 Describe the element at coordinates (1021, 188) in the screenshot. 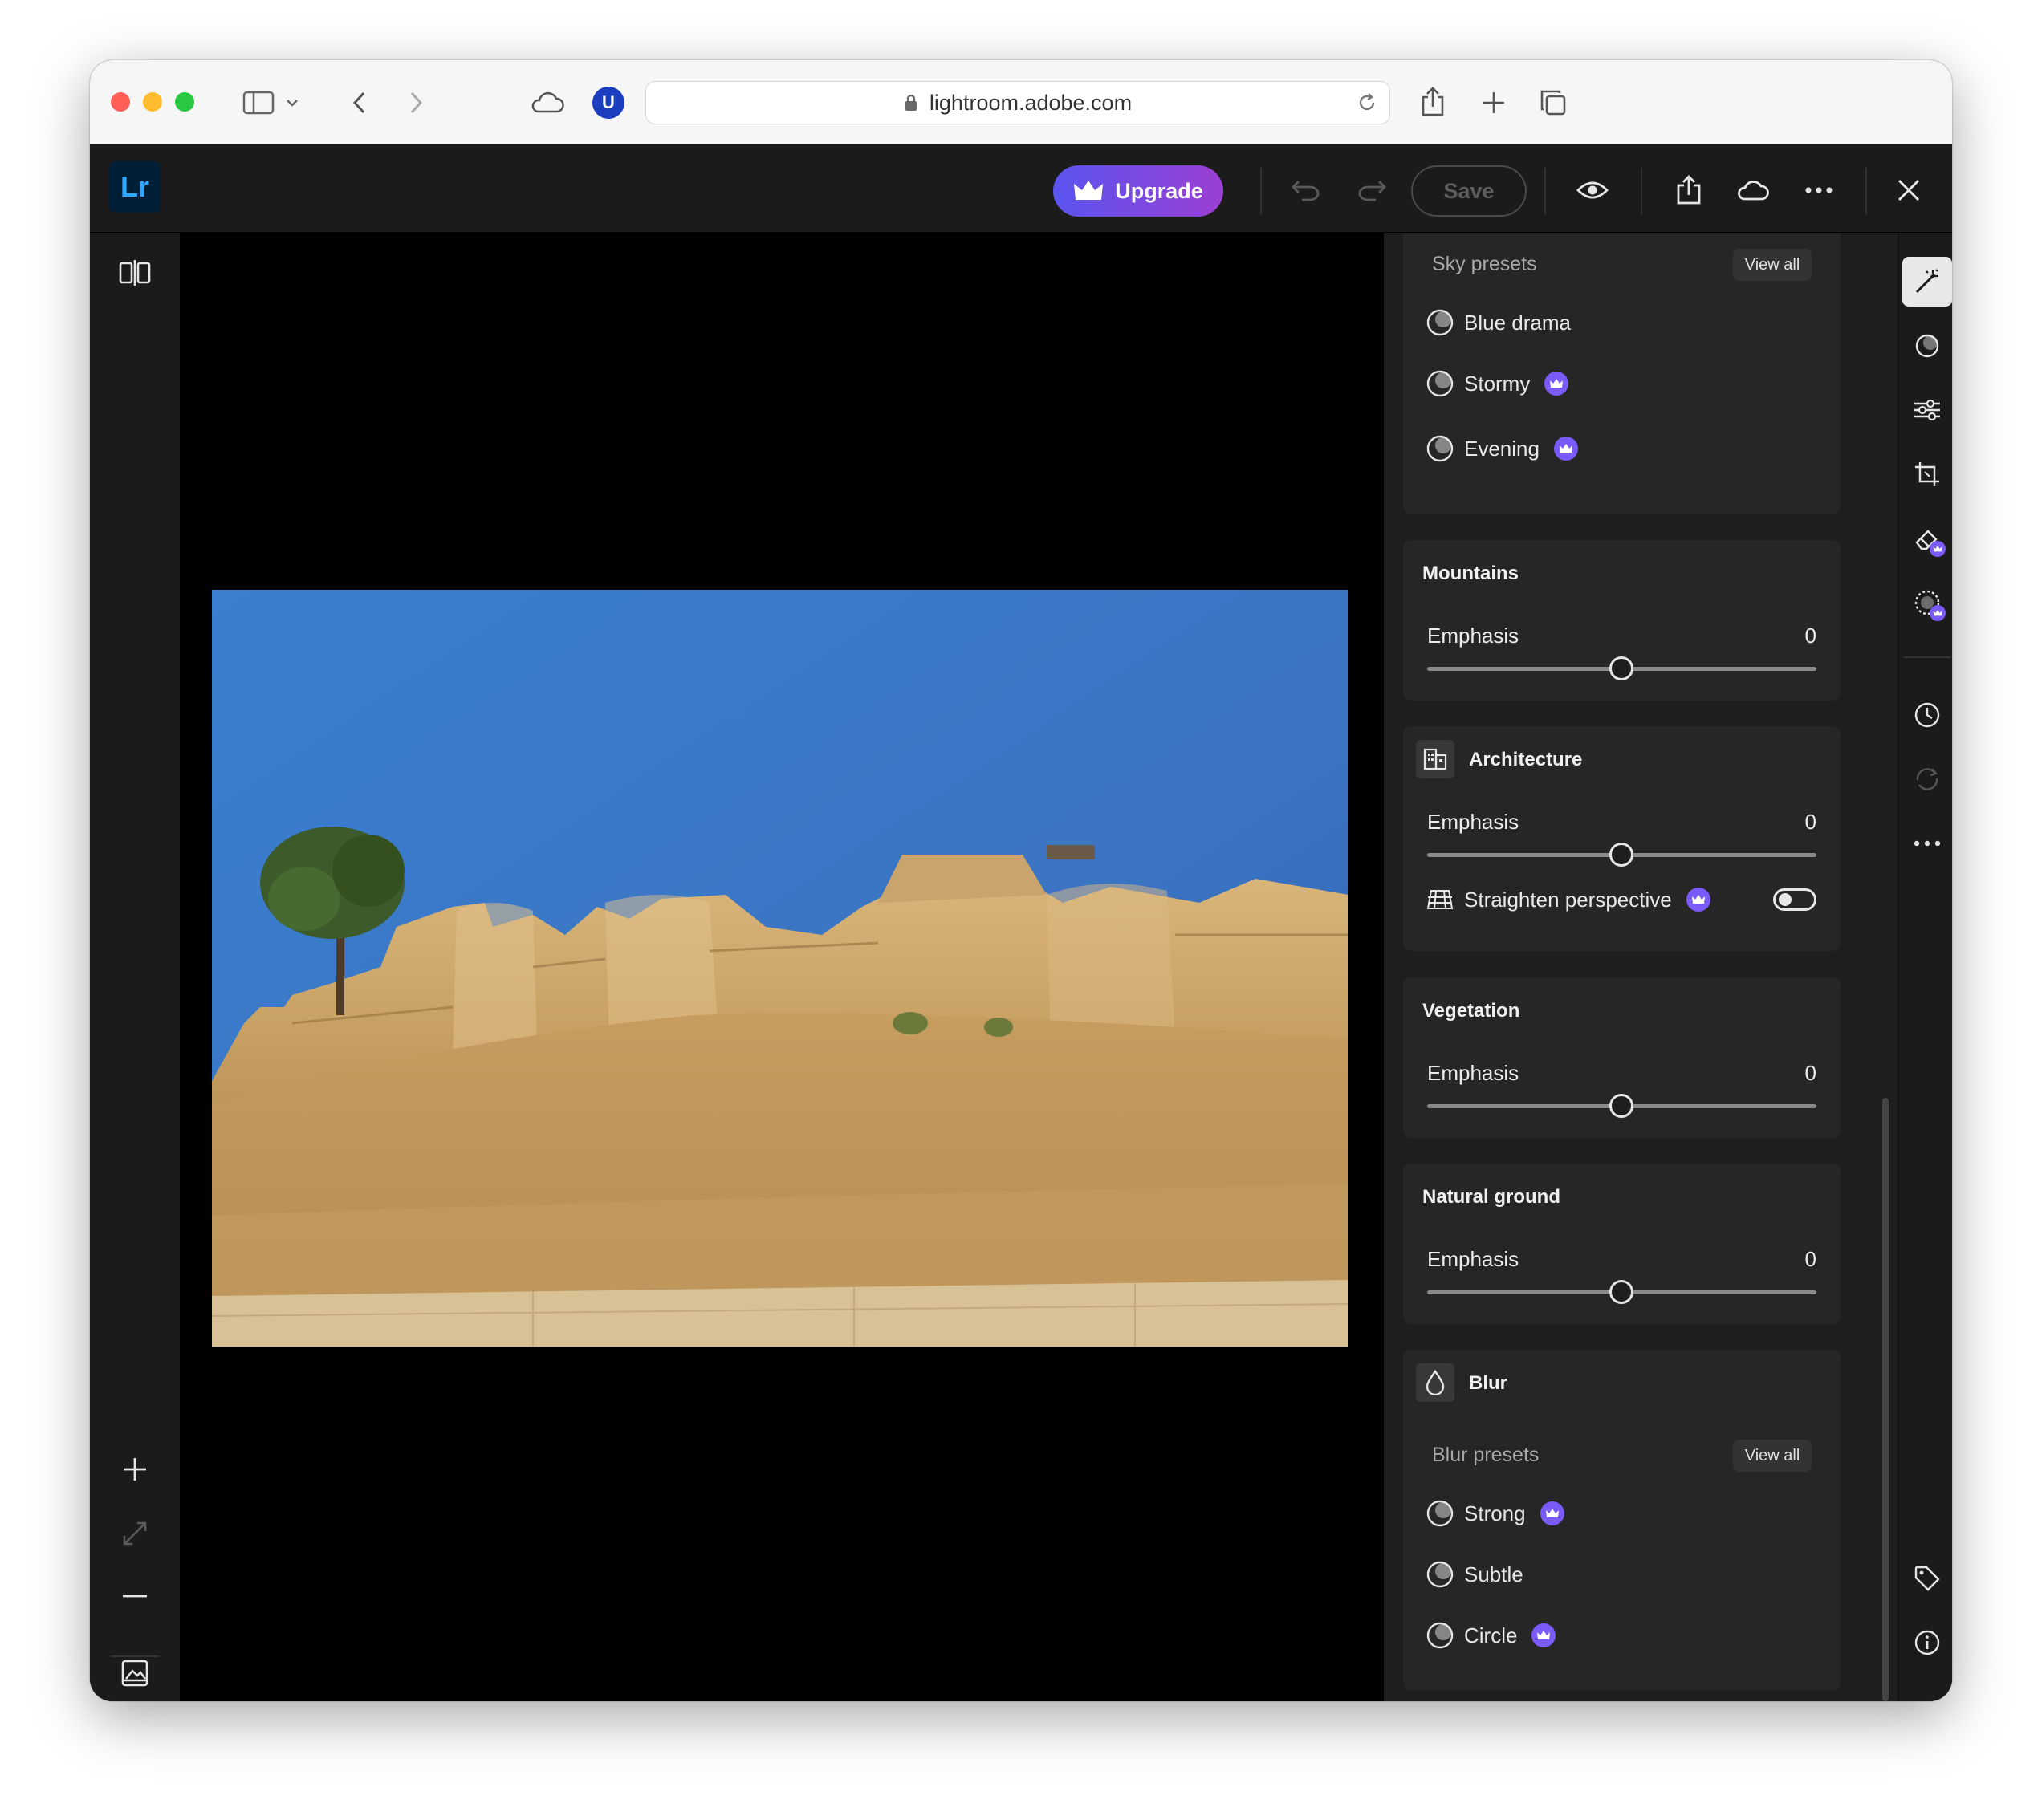

I see `app-header: Lr Upgrade Save` at that location.